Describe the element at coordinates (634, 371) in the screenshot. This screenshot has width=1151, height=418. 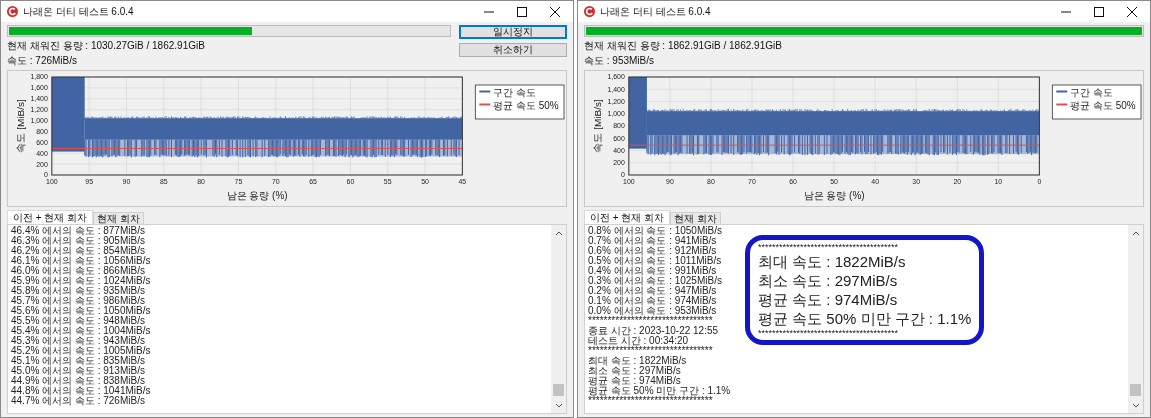
I see `log-line: 최소 속도 : 297MiB/s` at that location.